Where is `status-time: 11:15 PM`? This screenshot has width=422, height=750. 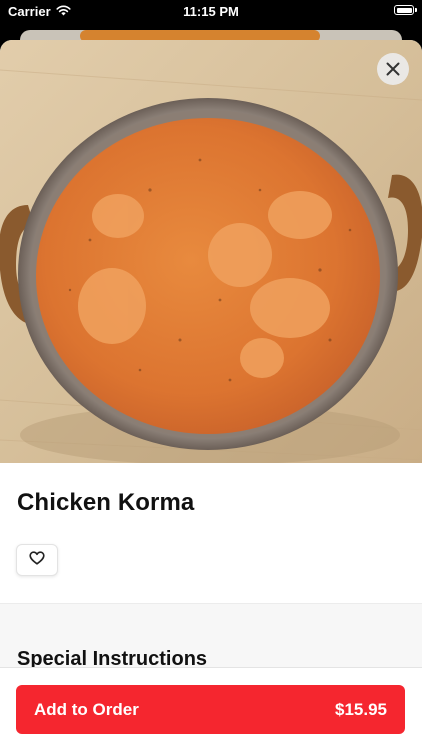 status-time: 11:15 PM is located at coordinates (211, 11).